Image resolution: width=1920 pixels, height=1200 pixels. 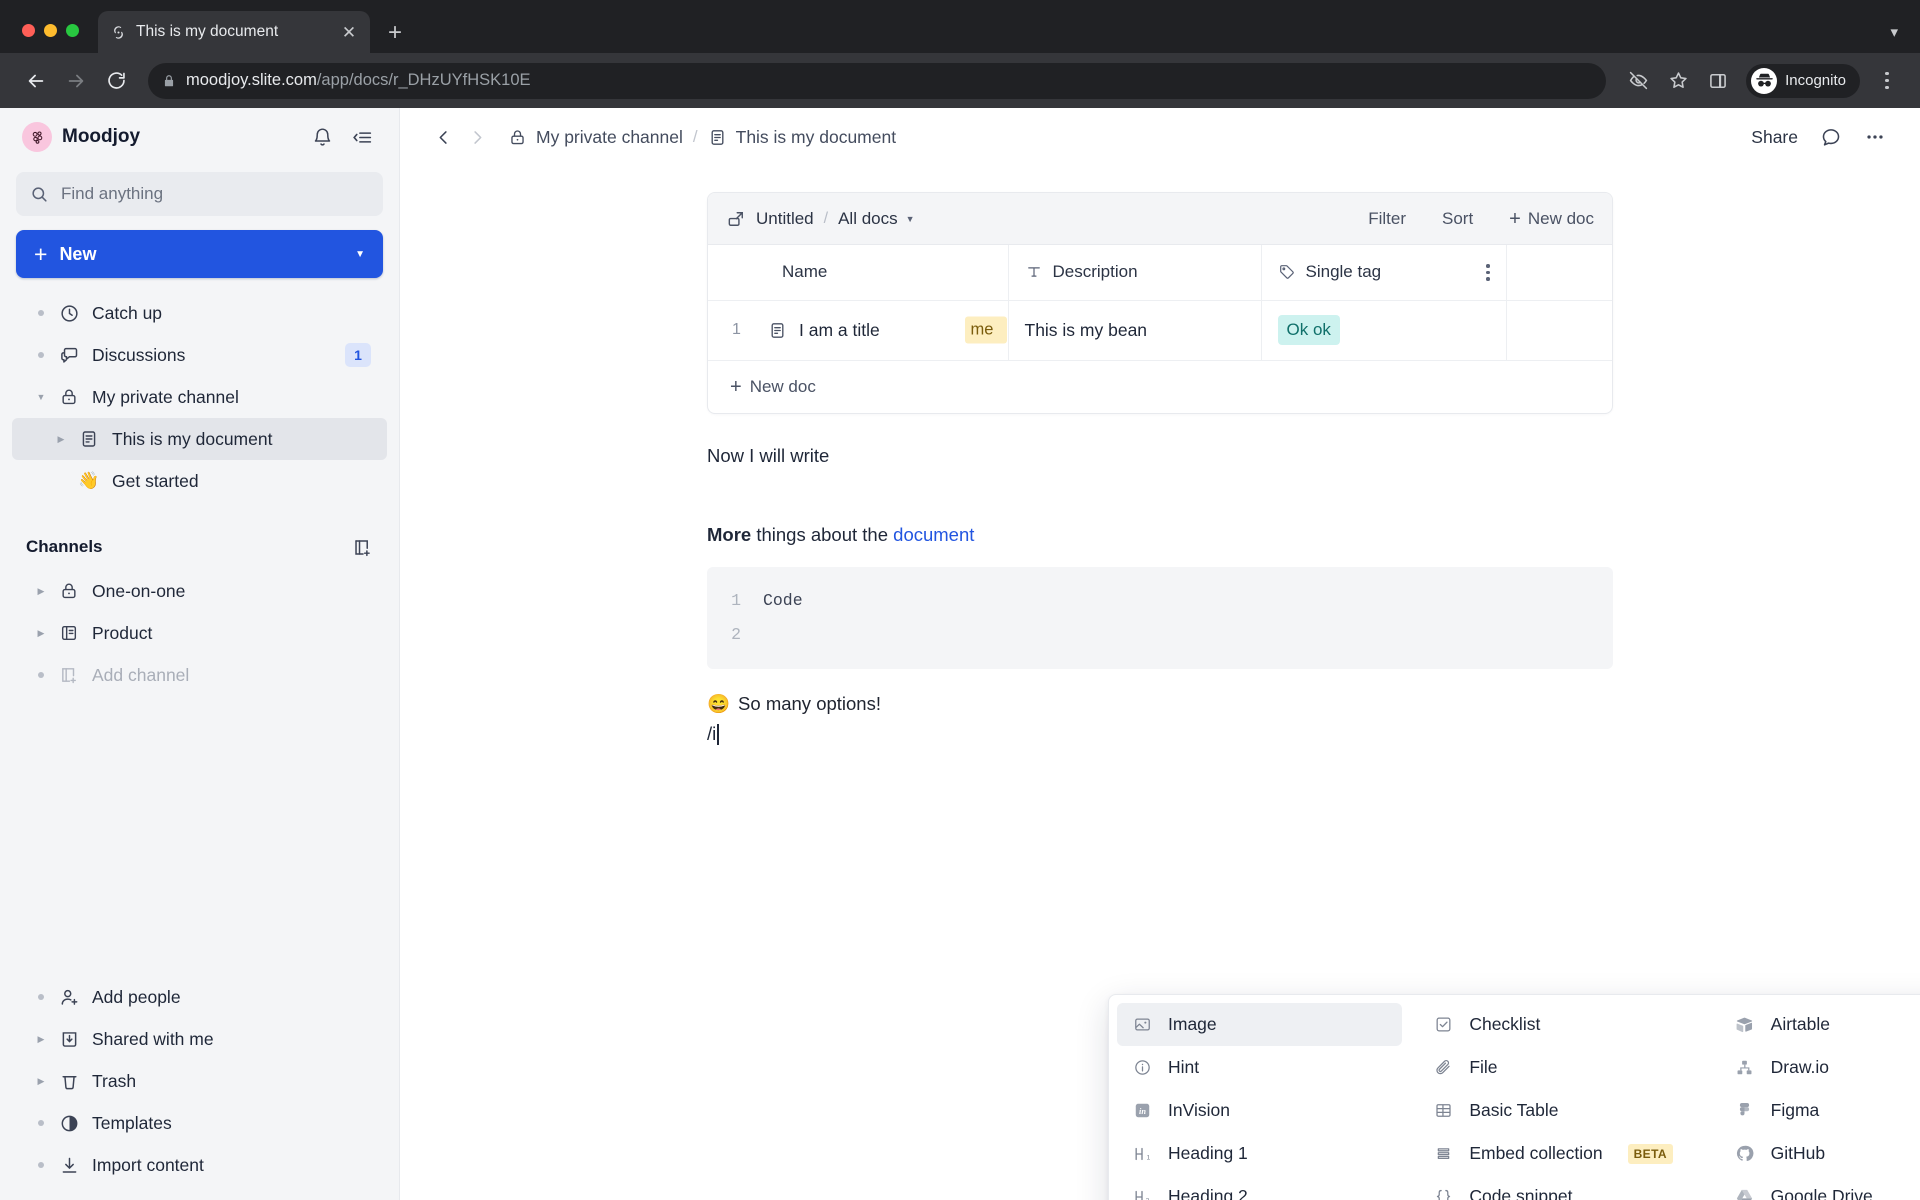 What do you see at coordinates (1259, 1067) in the screenshot?
I see `slash-menu-item-hint: Hint` at bounding box center [1259, 1067].